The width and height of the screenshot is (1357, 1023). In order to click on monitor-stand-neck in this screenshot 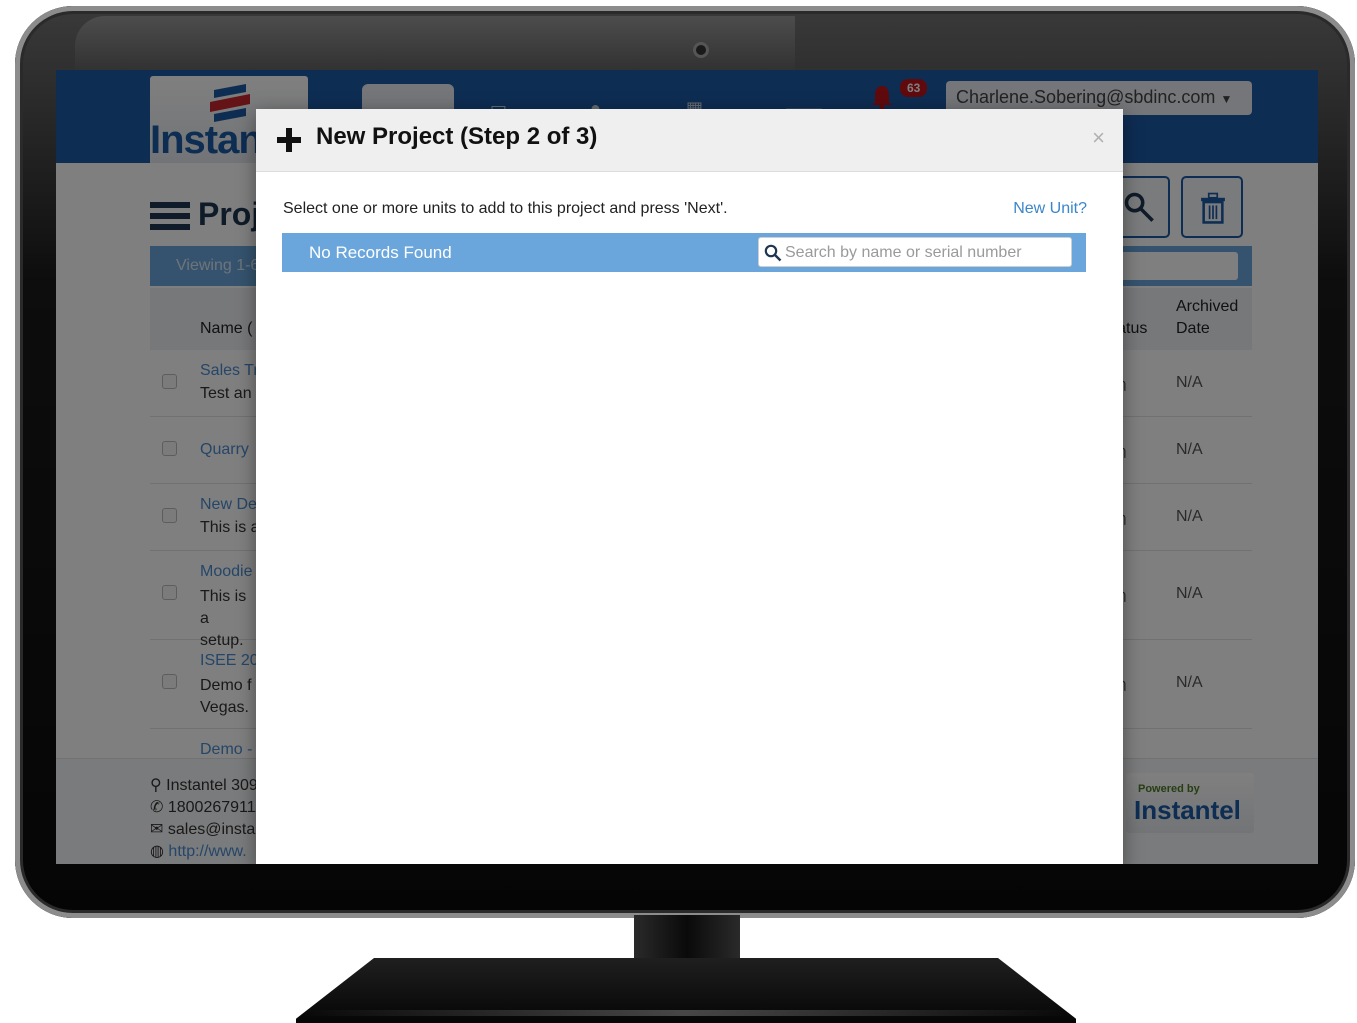, I will do `click(687, 939)`.